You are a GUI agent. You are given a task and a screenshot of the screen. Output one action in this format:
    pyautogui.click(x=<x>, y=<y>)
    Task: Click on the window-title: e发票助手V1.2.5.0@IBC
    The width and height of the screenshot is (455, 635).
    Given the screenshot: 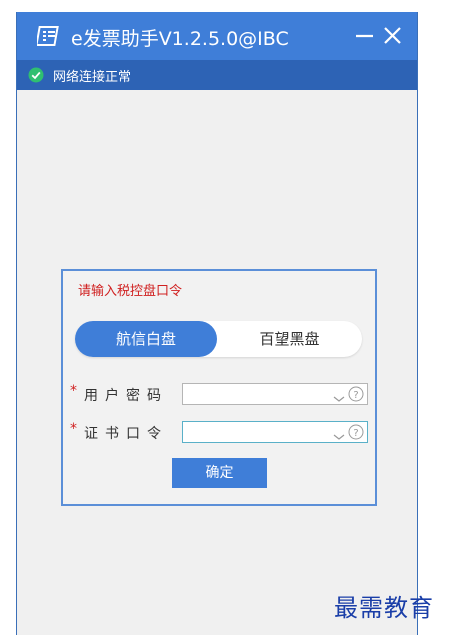 What is the action you would take?
    pyautogui.click(x=180, y=39)
    